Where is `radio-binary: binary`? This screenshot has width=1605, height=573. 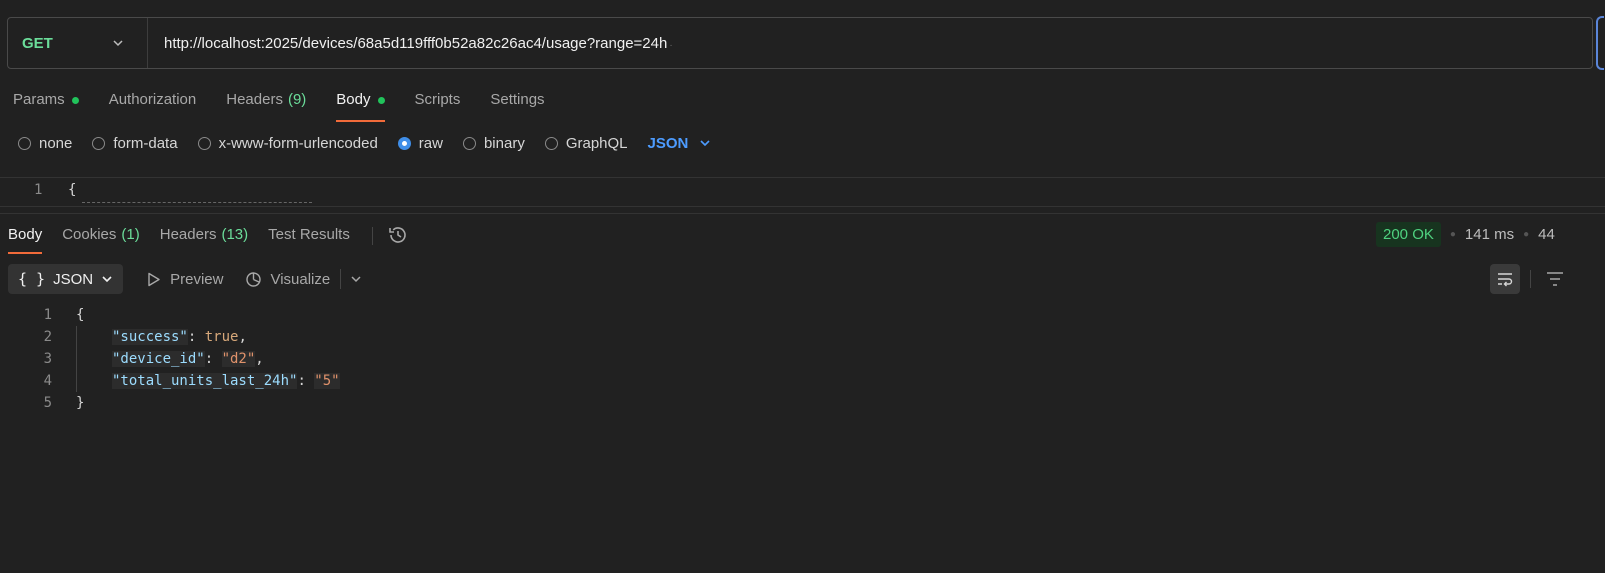
radio-binary: binary is located at coordinates (493, 143).